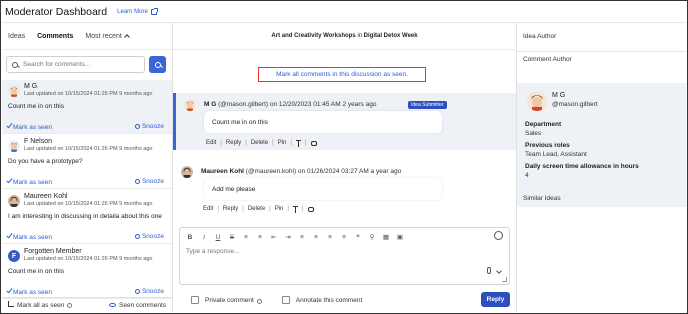 Image resolution: width=688 pixels, height=314 pixels. Describe the element at coordinates (53, 251) in the screenshot. I see `comment-author: Forgotten Member` at that location.